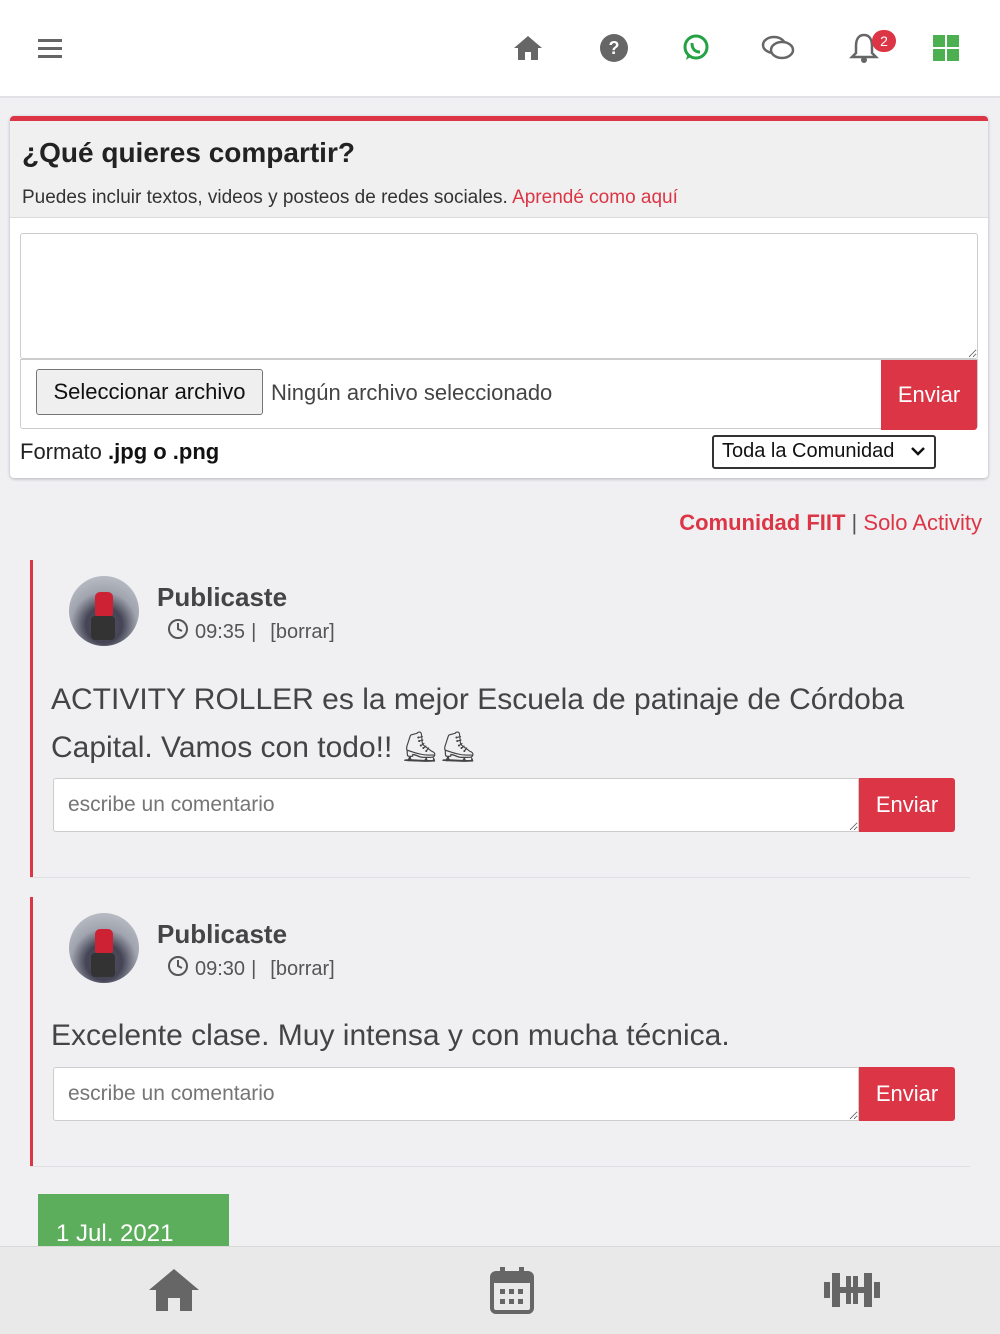 This screenshot has height=1334, width=1000. What do you see at coordinates (500, 49) in the screenshot?
I see `top-bar: ? 2` at bounding box center [500, 49].